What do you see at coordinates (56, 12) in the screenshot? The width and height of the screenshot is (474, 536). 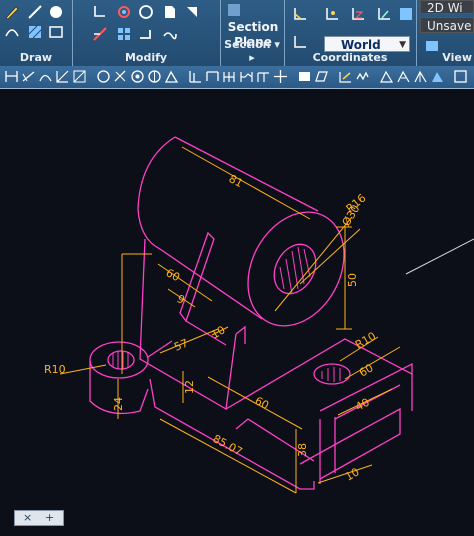 I see `circle-icon` at bounding box center [56, 12].